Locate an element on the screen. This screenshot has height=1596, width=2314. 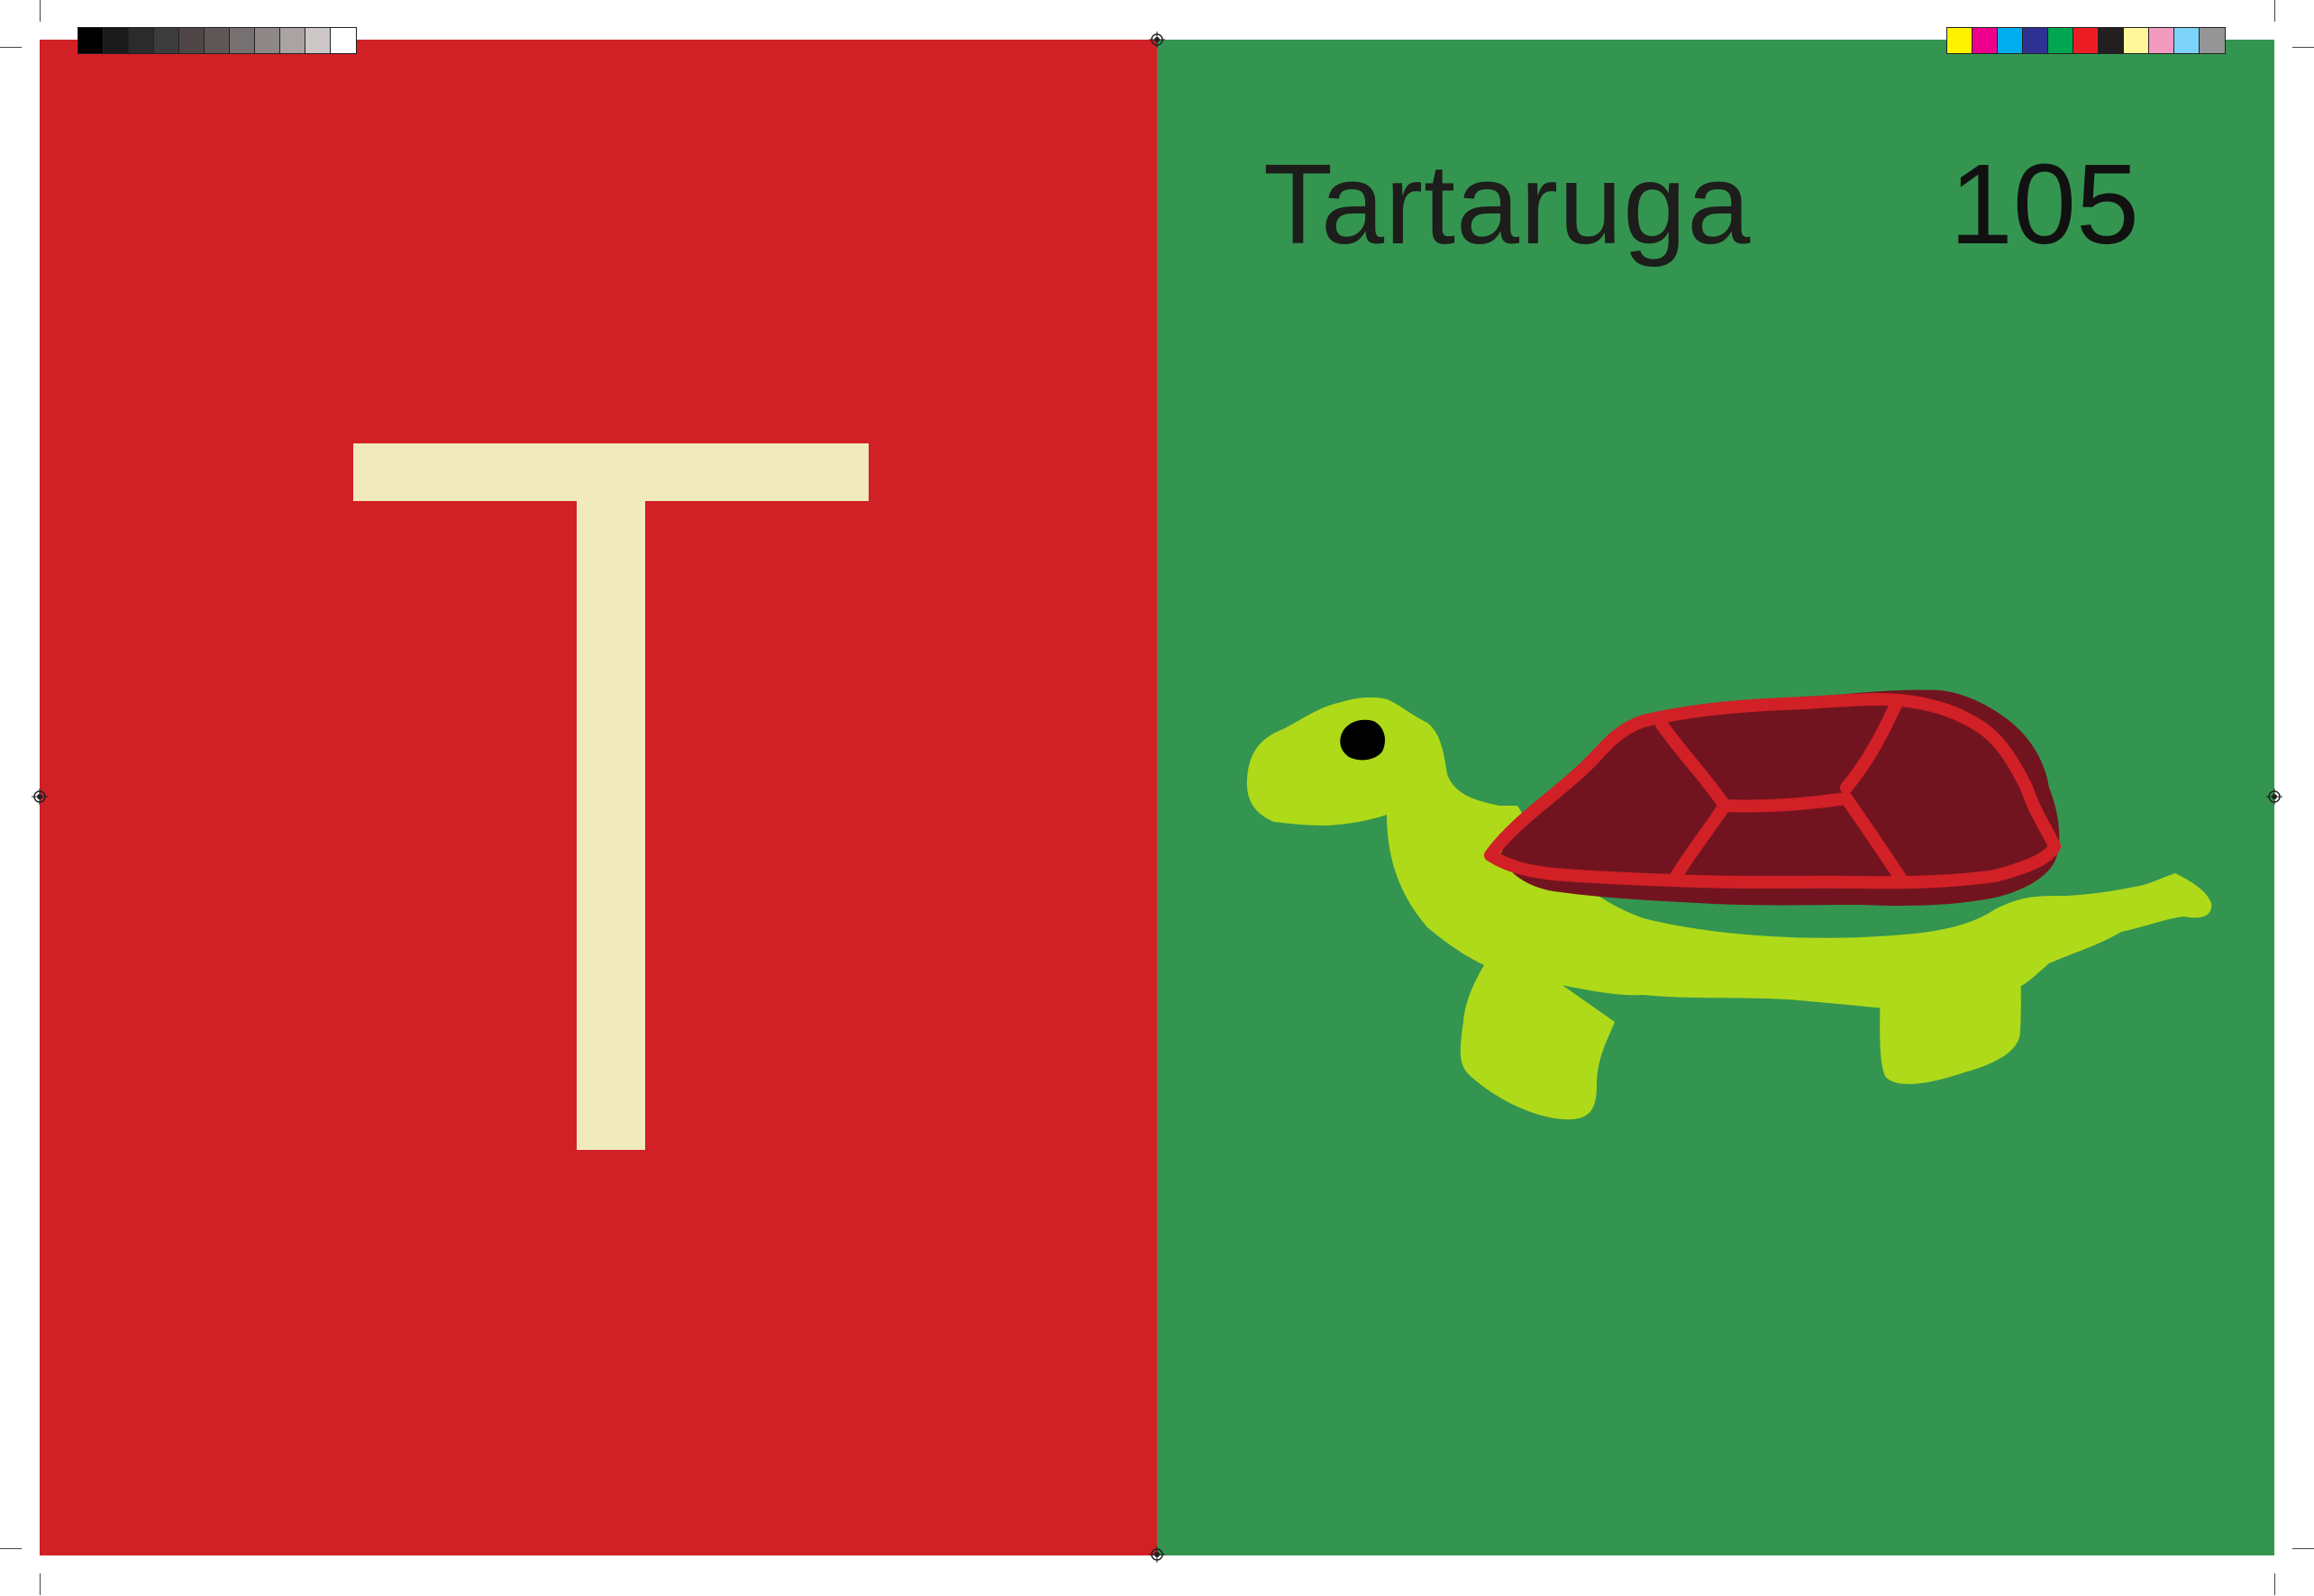
grayscale-calibration-bar is located at coordinates (217, 40).